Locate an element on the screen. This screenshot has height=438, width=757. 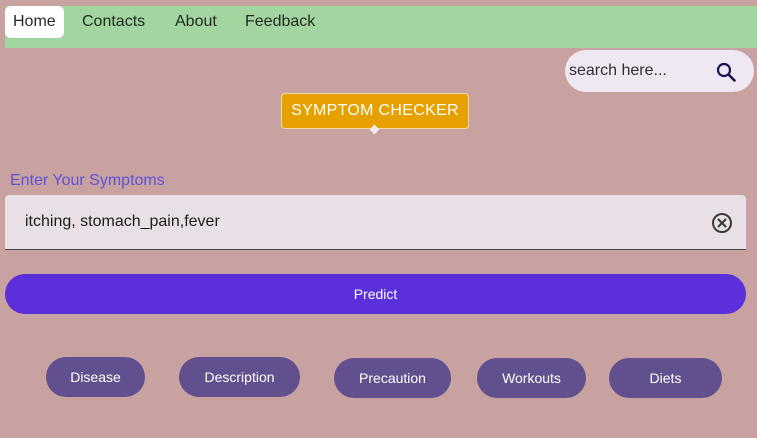
workouts-button: Workouts is located at coordinates (531, 378).